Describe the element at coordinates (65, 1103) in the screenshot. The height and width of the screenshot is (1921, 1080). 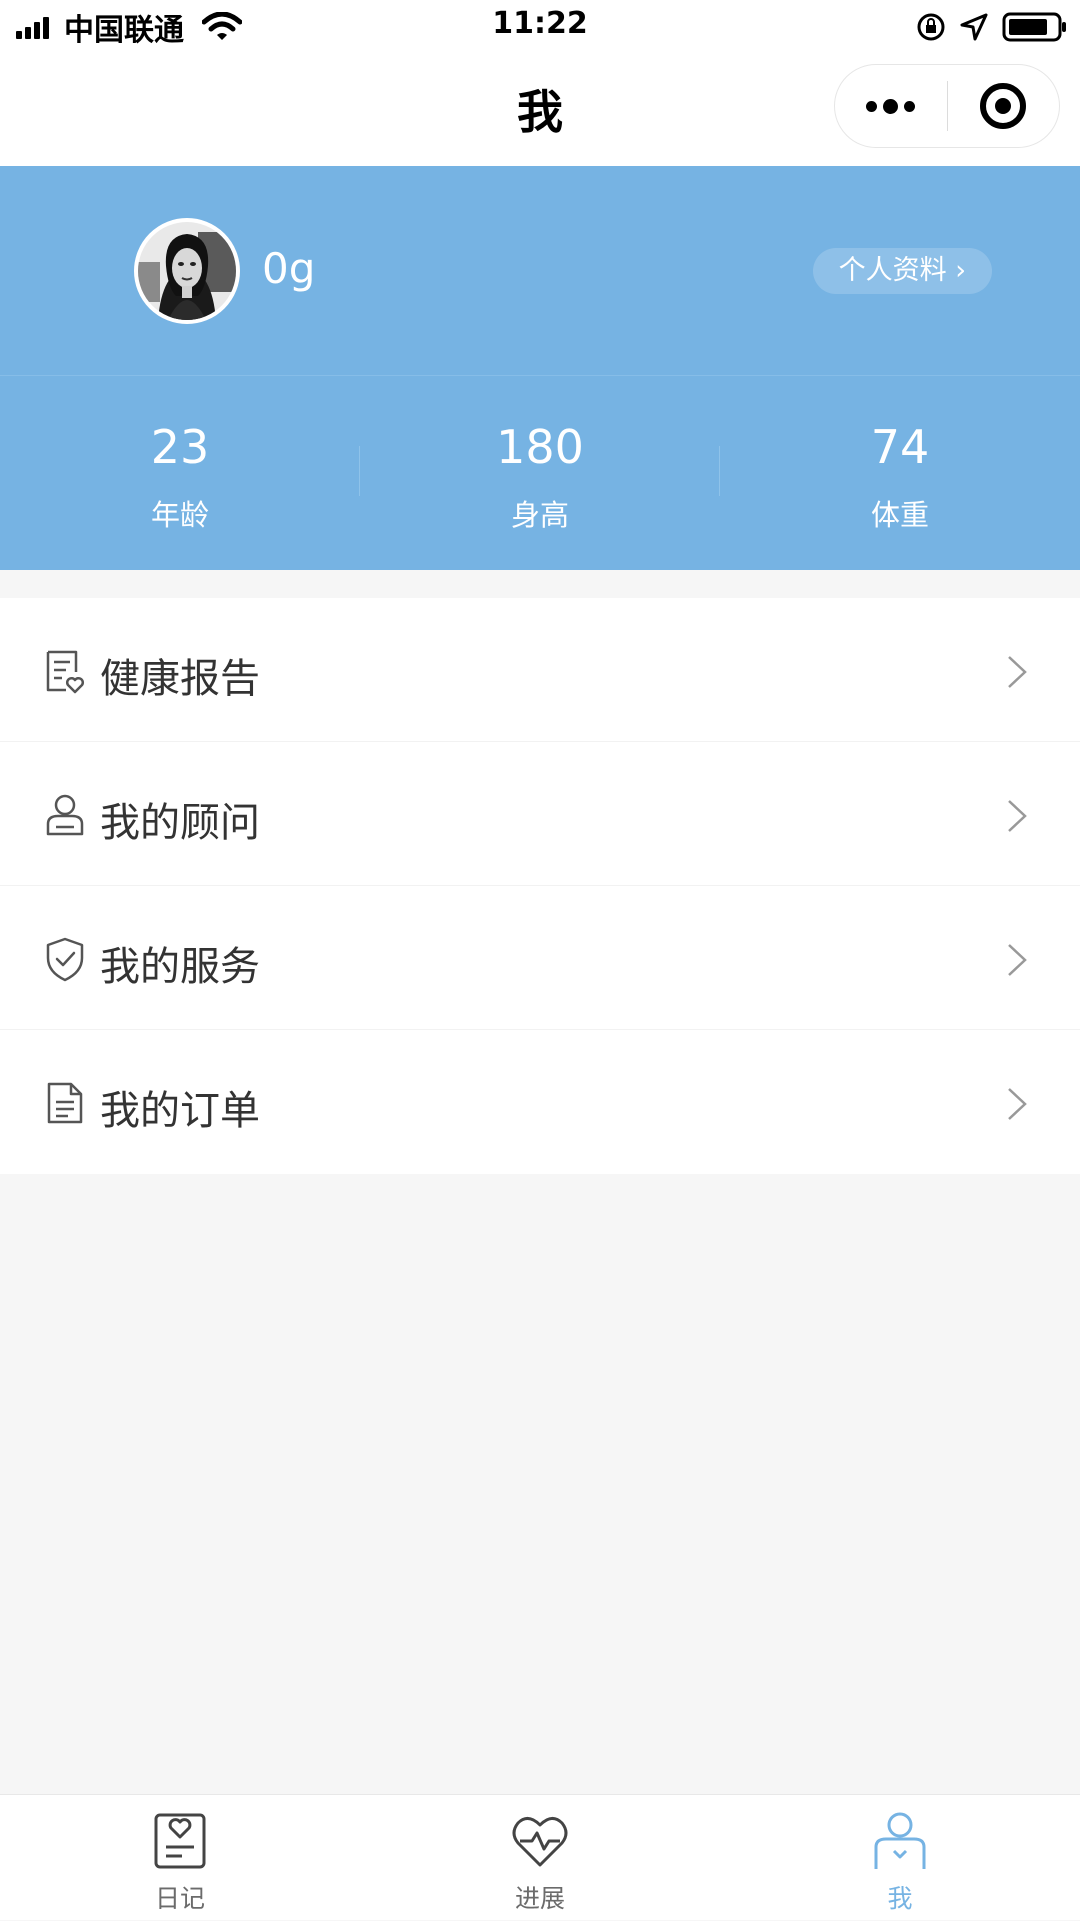
I see `order-document-icon` at that location.